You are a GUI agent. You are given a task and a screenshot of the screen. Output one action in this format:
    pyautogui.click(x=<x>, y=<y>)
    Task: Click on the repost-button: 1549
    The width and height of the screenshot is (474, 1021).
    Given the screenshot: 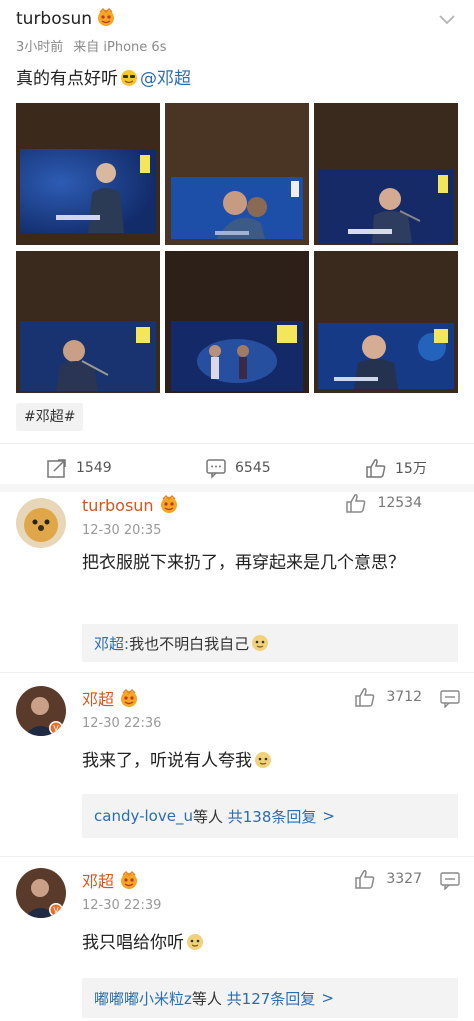 What is the action you would take?
    pyautogui.click(x=79, y=468)
    